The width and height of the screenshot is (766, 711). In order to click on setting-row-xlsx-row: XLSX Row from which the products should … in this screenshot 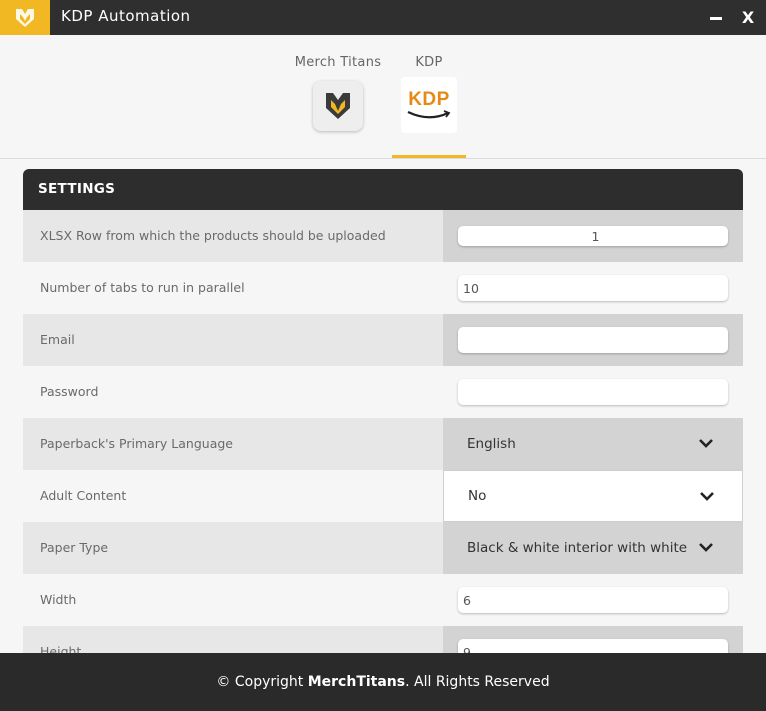, I will do `click(383, 236)`.